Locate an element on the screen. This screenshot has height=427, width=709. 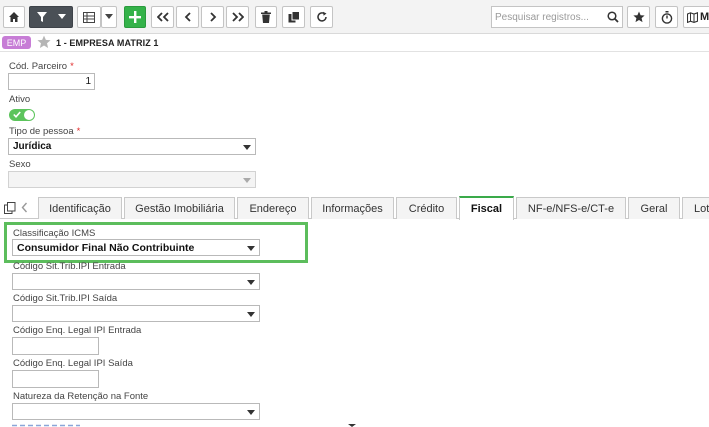
cod-sit-trib-ipi-entrada-label: Código Sit.Trib.IPI Entrada is located at coordinates (69, 266).